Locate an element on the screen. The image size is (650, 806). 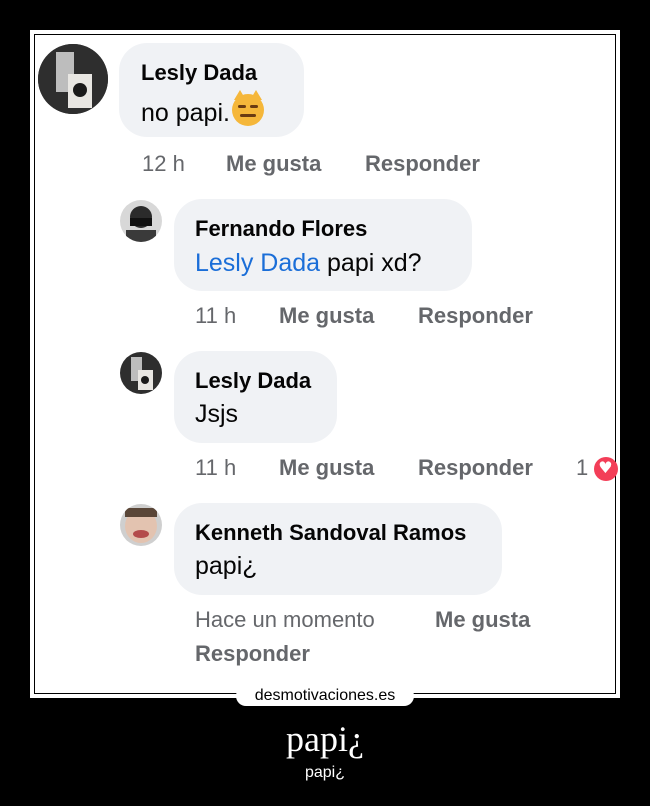
comment-author: Kenneth Sandoval Ramos is located at coordinates (330, 533).